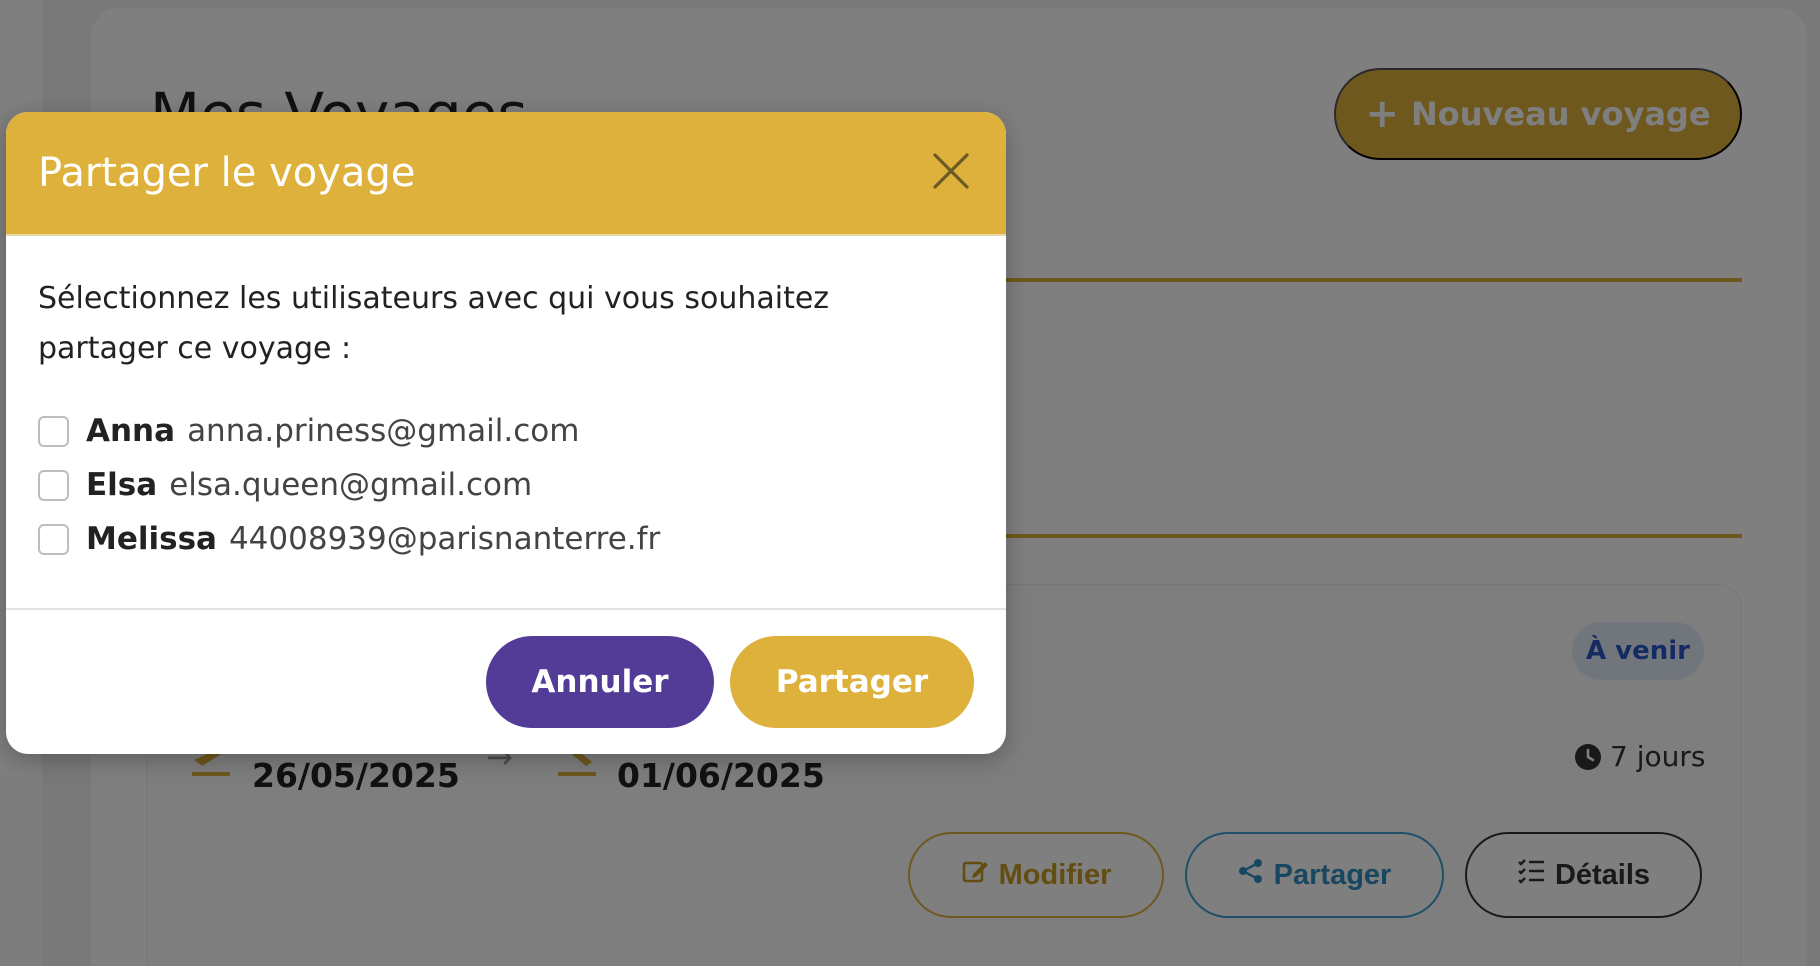 Image resolution: width=1820 pixels, height=966 pixels. I want to click on user-option-melissa: Melissa 44008939@parisnanterre.fr, so click(506, 539).